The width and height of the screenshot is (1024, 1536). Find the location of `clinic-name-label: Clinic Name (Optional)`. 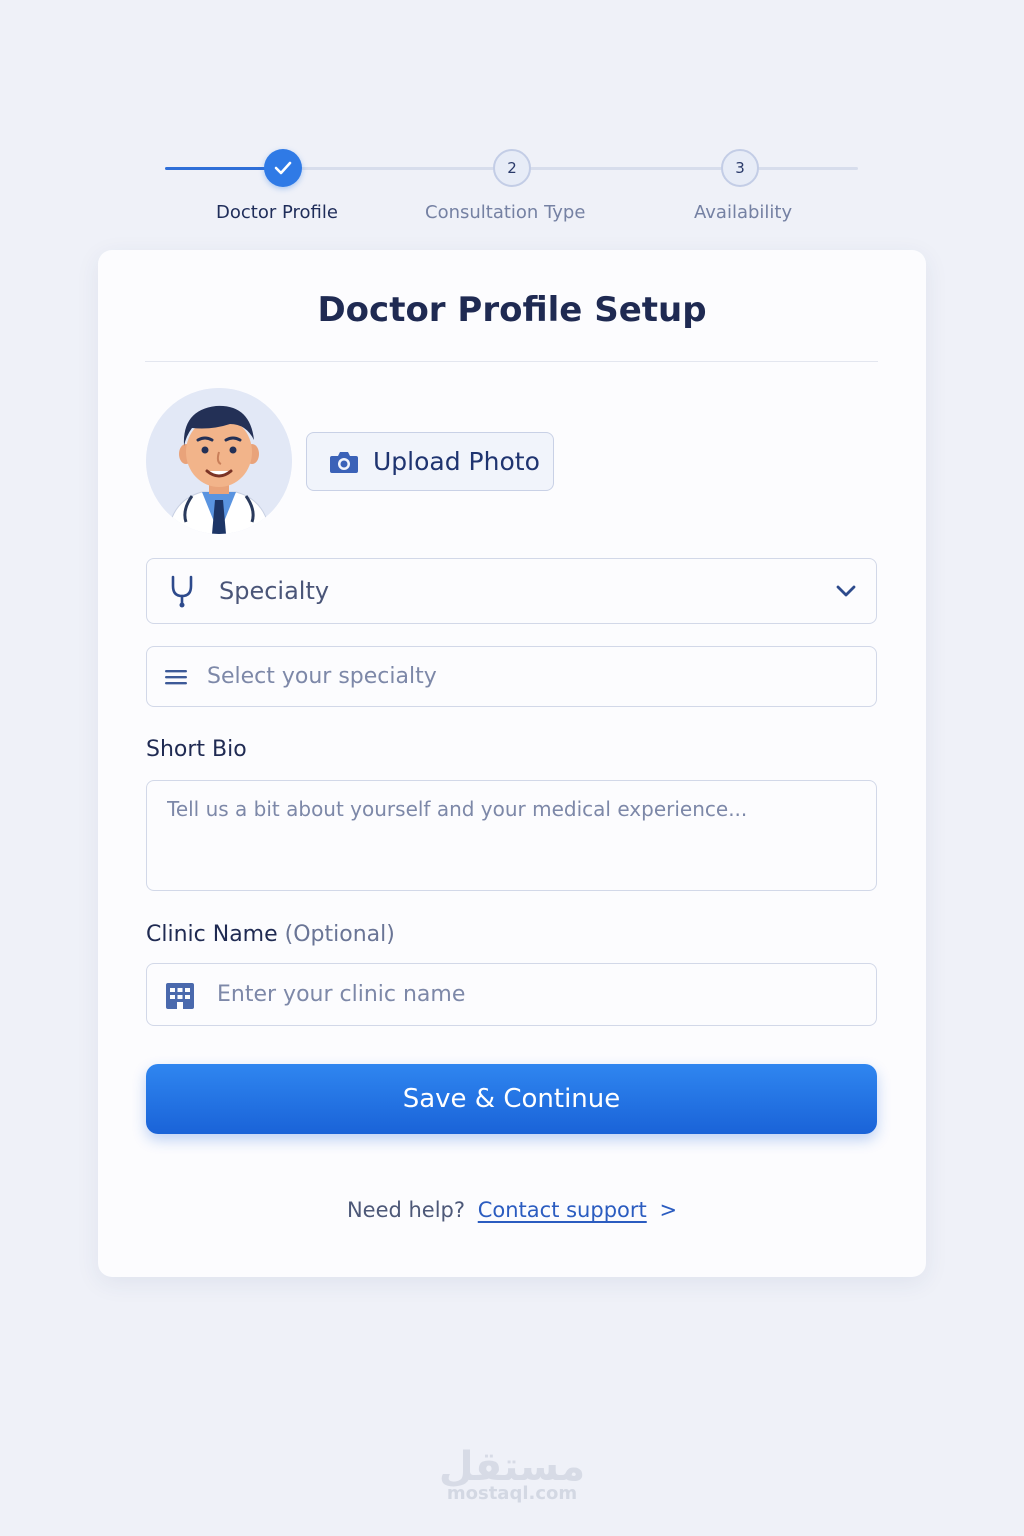

clinic-name-label: Clinic Name (Optional) is located at coordinates (270, 934).